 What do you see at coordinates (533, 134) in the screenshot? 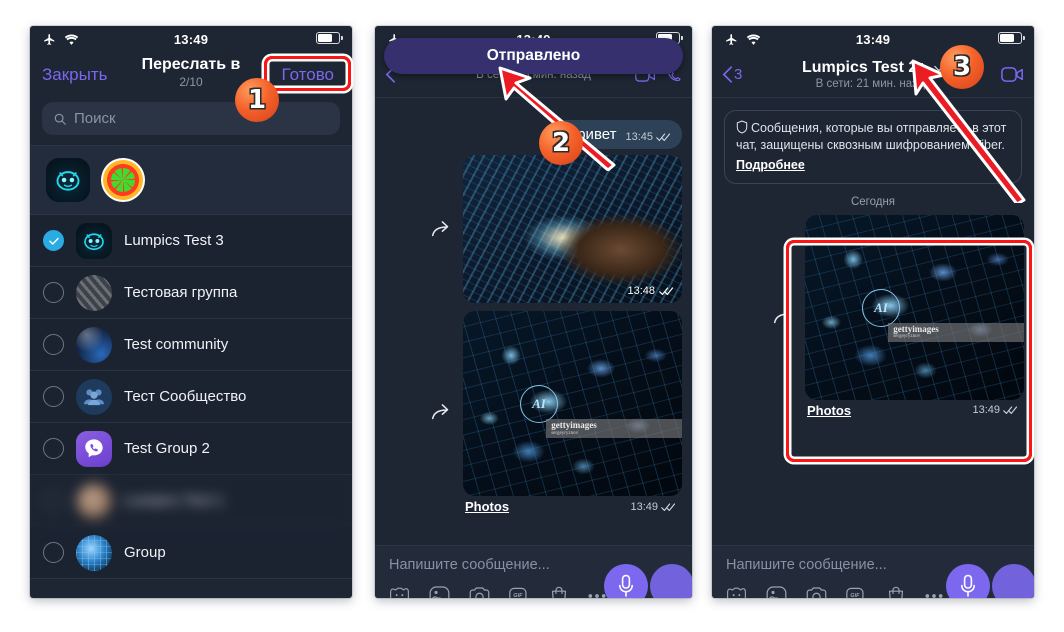
I see `message-text-outgoing: Привет 13:45` at bounding box center [533, 134].